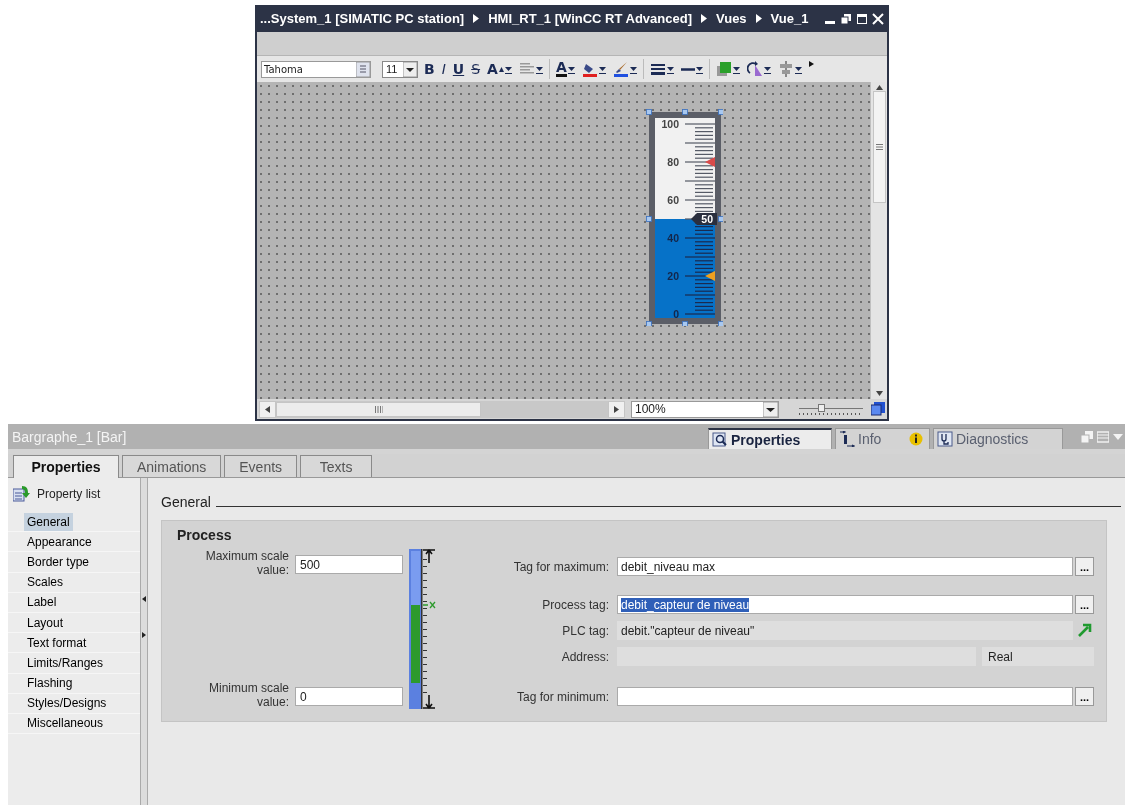  Describe the element at coordinates (998, 438) in the screenshot. I see `view-tab: Diagnostics` at that location.